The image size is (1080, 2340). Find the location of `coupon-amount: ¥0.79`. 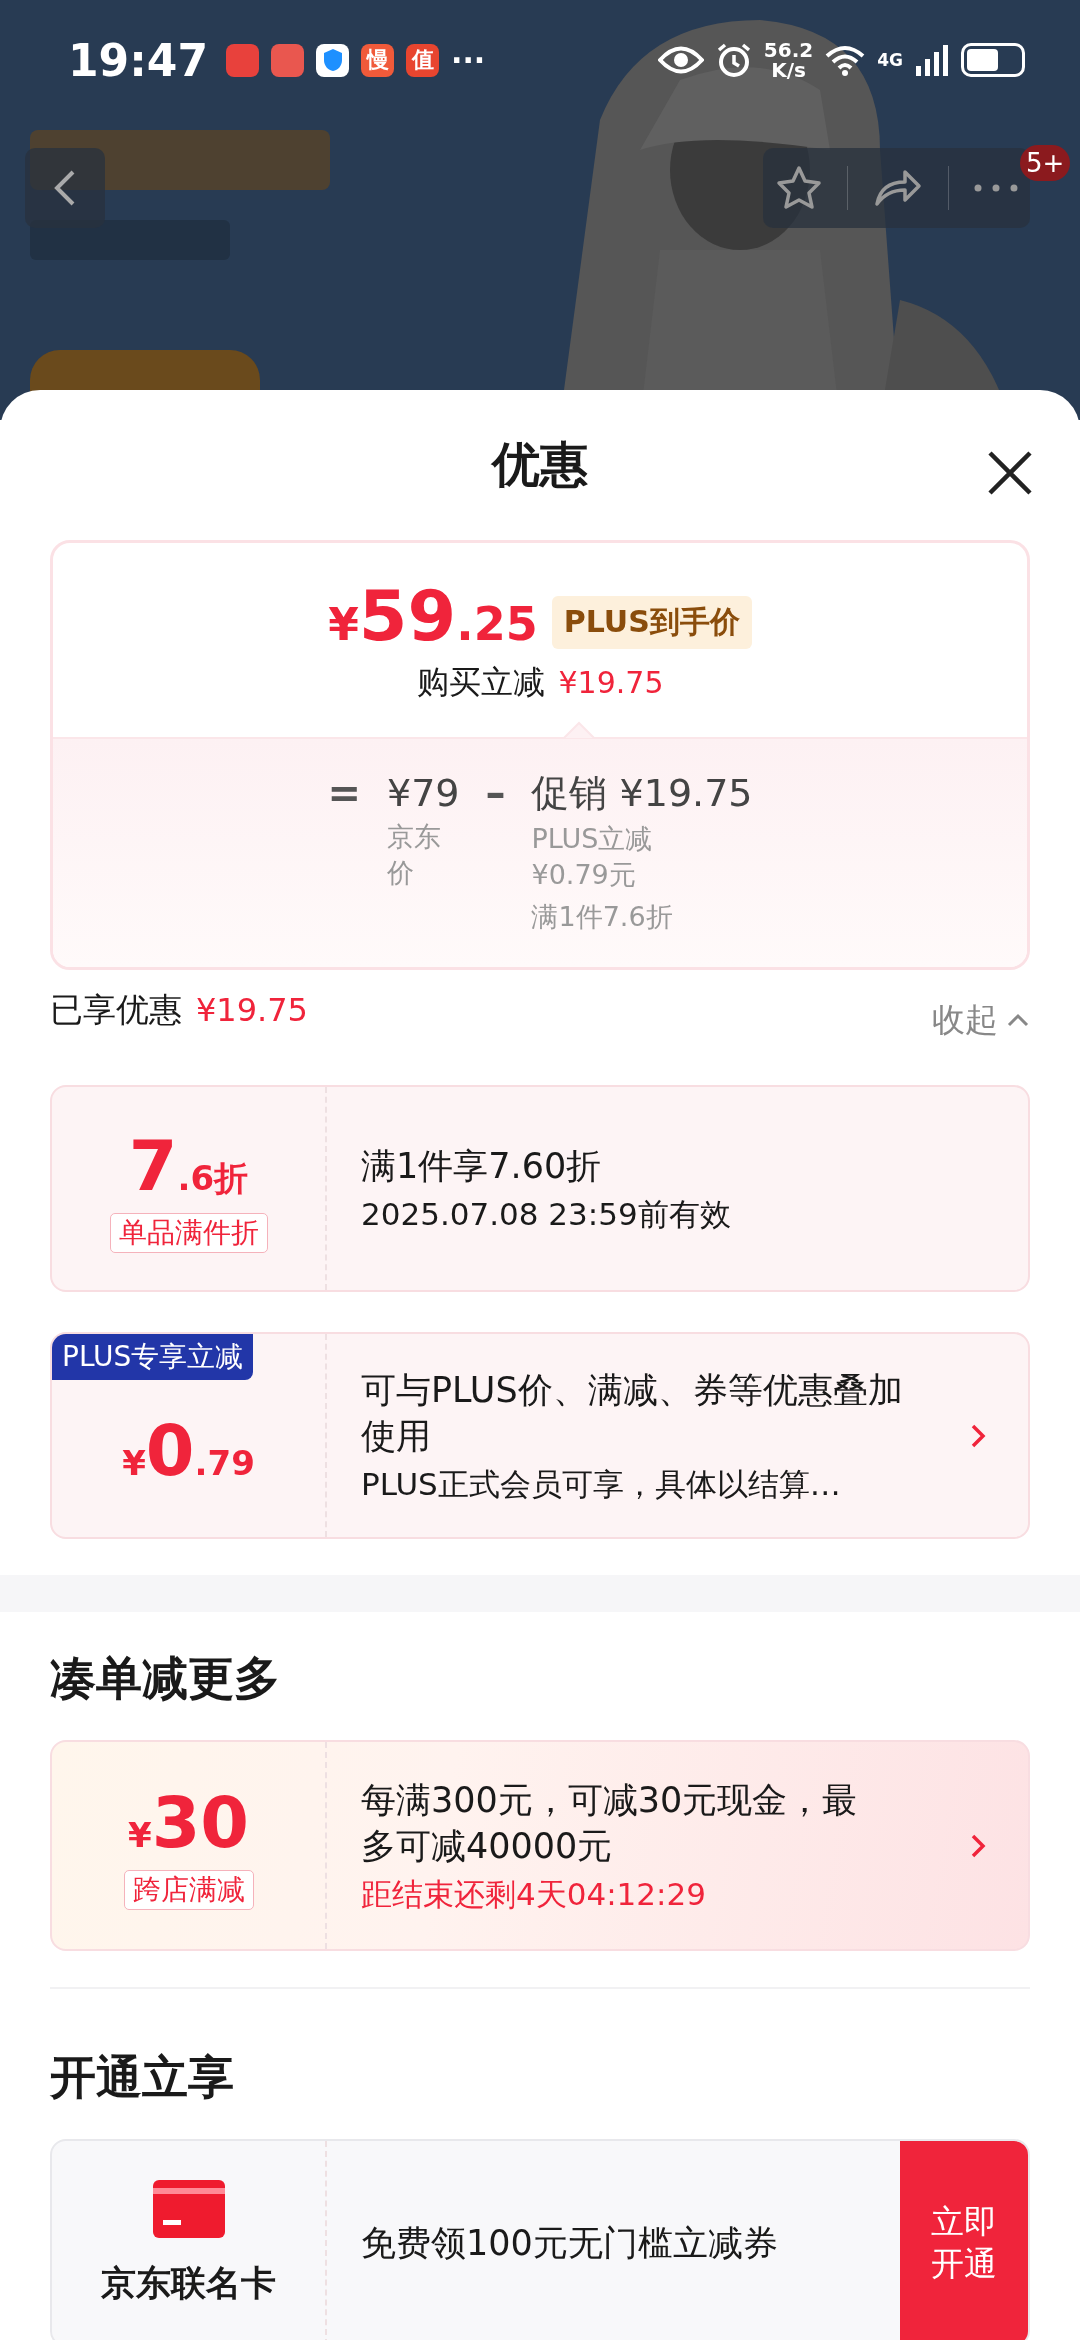

coupon-amount: ¥0.79 is located at coordinates (188, 1450).